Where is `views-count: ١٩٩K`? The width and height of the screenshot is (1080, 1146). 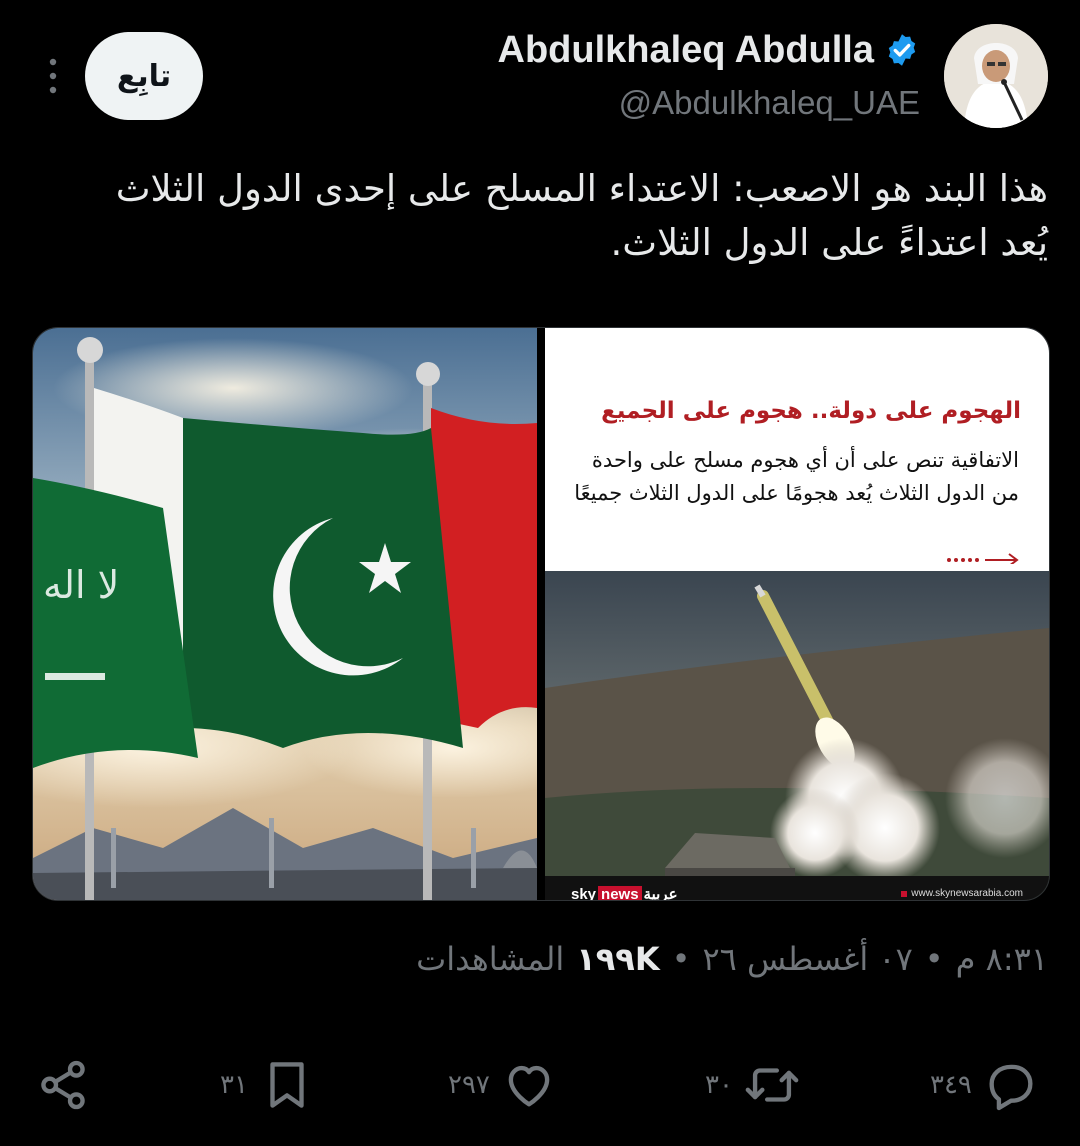 views-count: ١٩٩K is located at coordinates (618, 959).